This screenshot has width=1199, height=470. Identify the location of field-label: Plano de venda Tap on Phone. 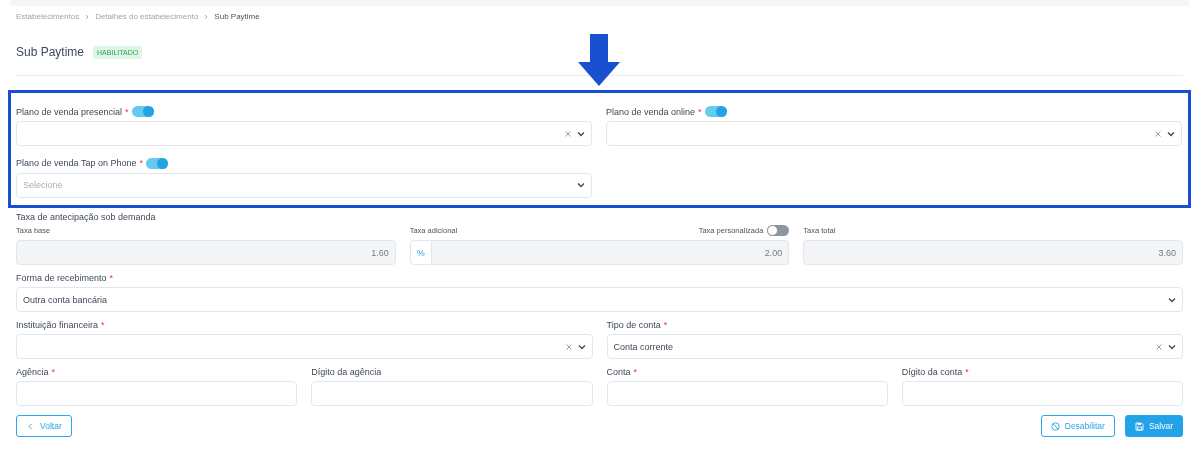
(76, 163).